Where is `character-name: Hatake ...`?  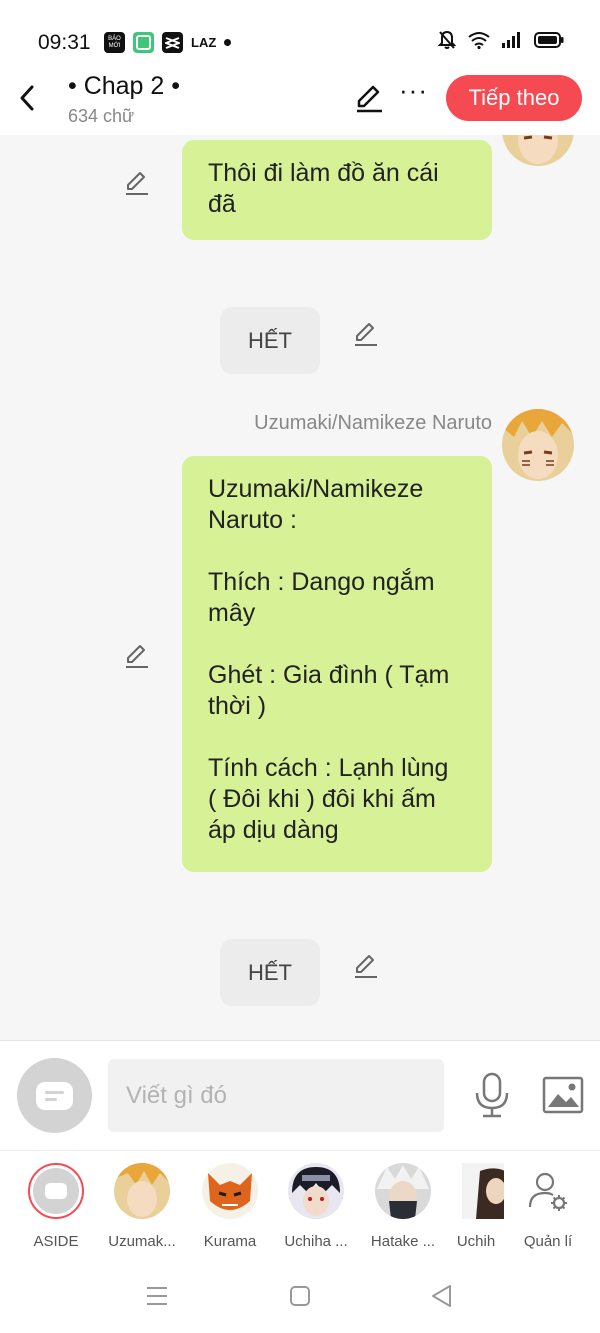
character-name: Hatake ... is located at coordinates (403, 1241).